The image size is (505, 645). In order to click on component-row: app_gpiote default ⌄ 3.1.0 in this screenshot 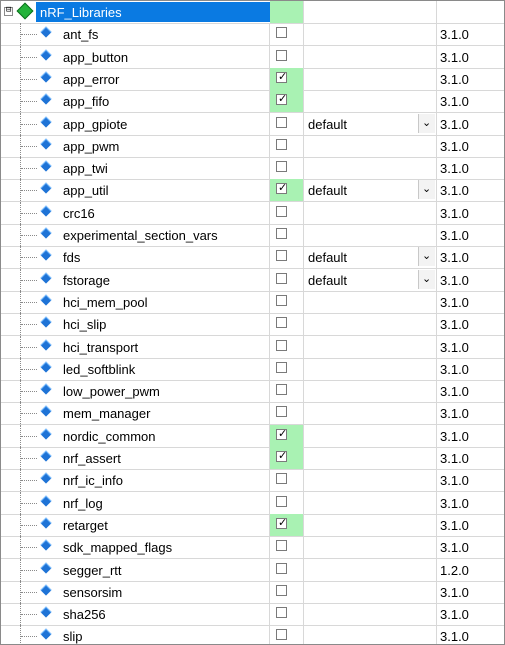, I will do `click(252, 124)`.